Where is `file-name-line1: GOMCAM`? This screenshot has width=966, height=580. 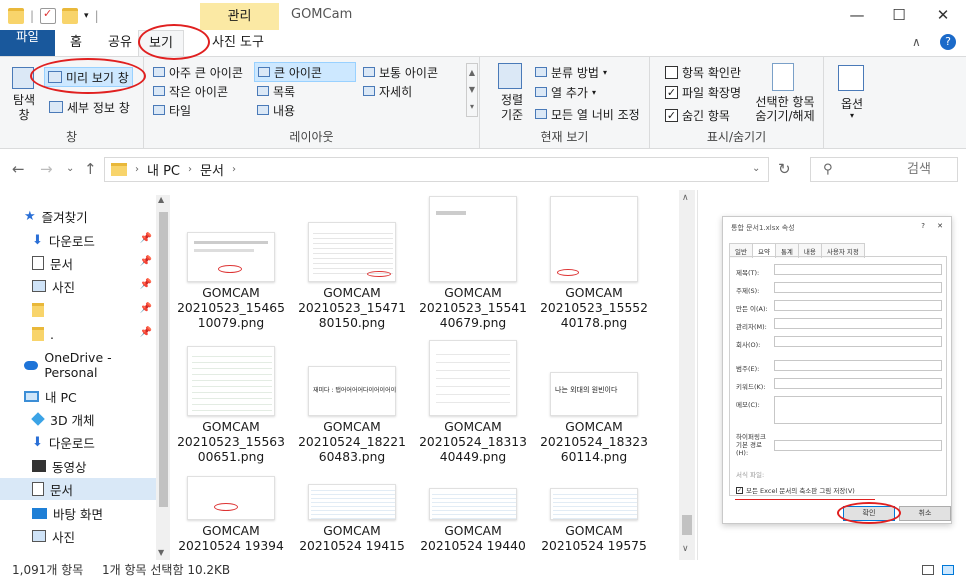 file-name-line1: GOMCAM is located at coordinates (473, 531).